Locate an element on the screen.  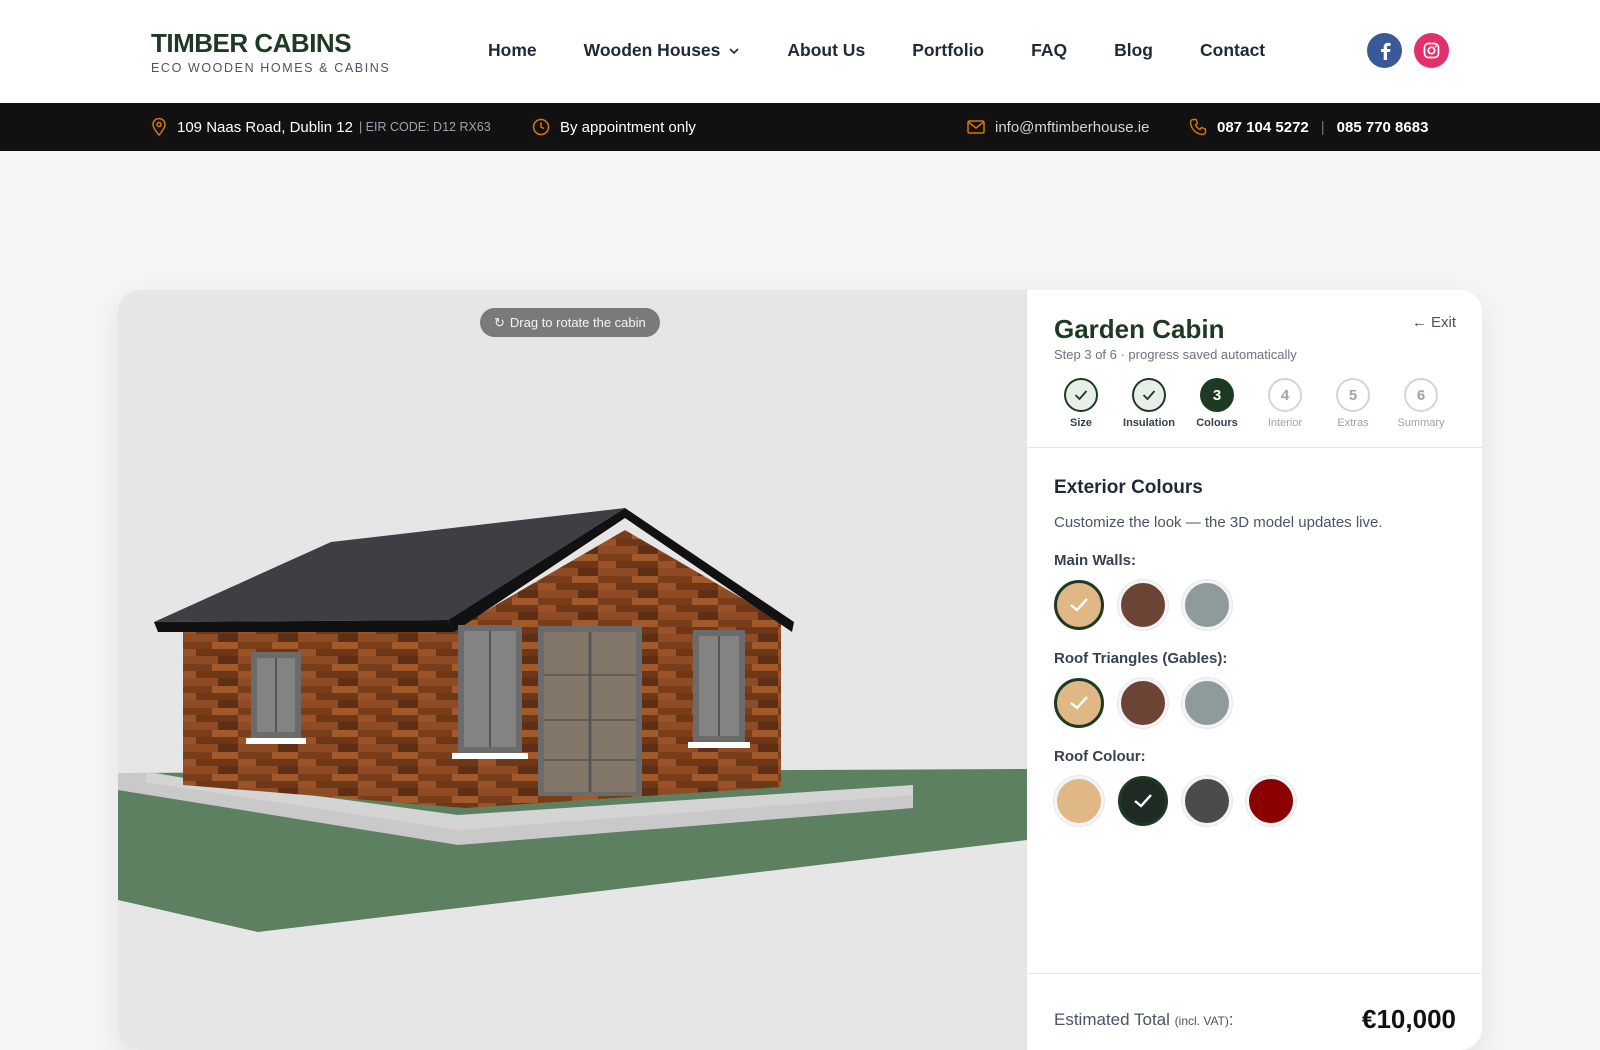
address-text: 109 Naas Road, Dublin 12 is located at coordinates (265, 127).